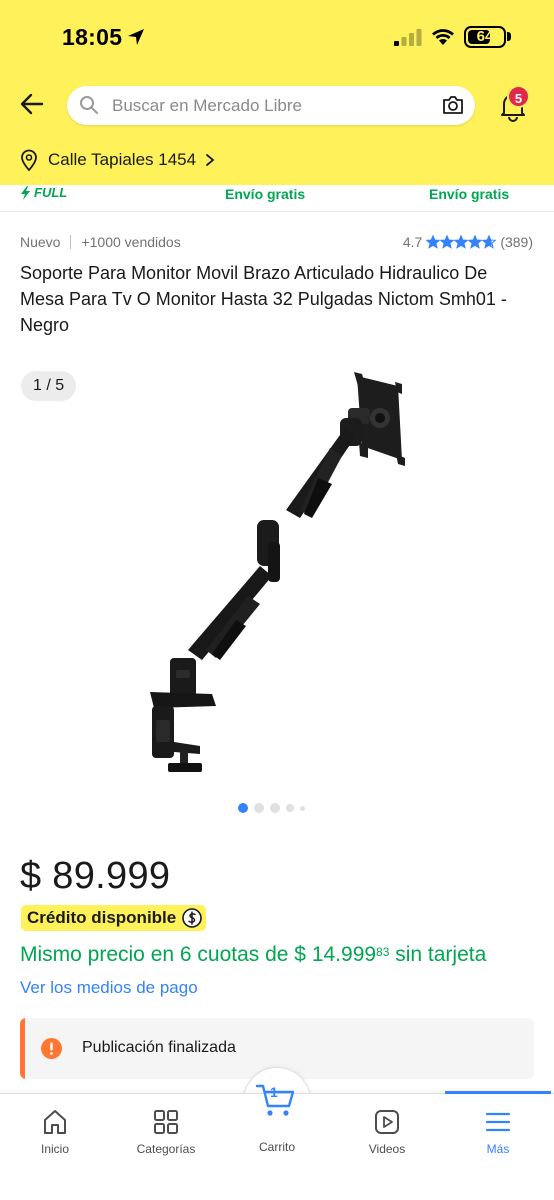 This screenshot has width=554, height=1200. I want to click on condition-label: Nuevo, so click(40, 242).